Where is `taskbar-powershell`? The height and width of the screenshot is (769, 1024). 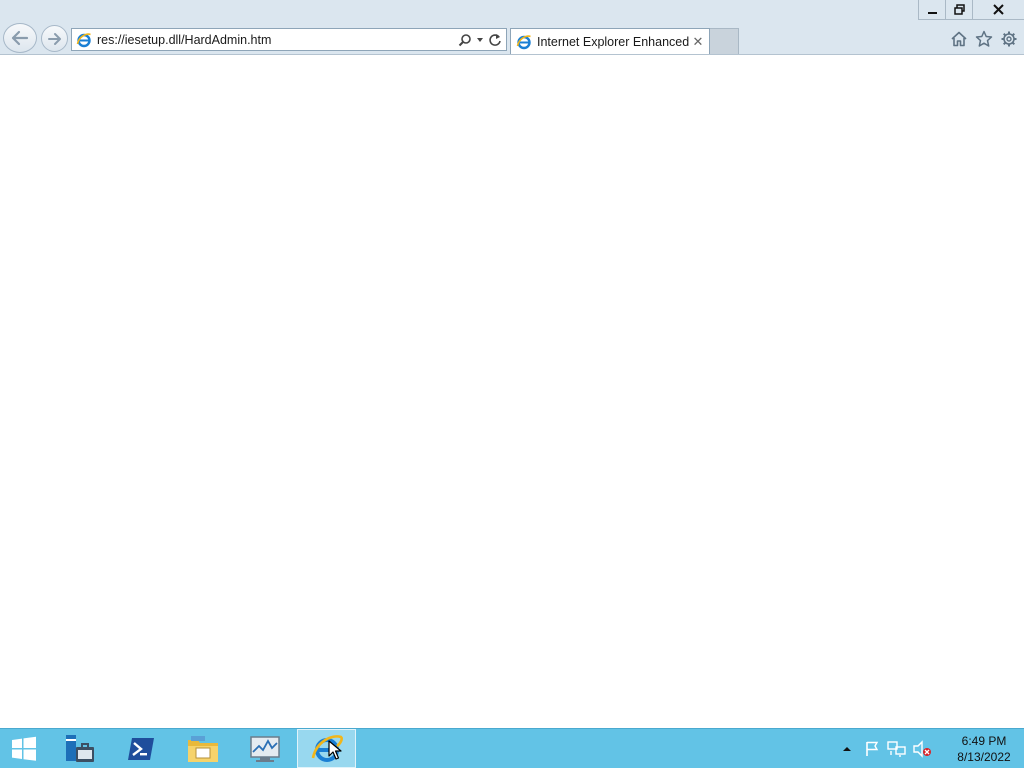
taskbar-powershell is located at coordinates (141, 749).